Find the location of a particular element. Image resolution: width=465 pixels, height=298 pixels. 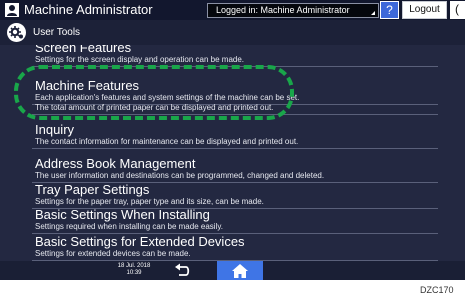

power-button: ( is located at coordinates (457, 10).